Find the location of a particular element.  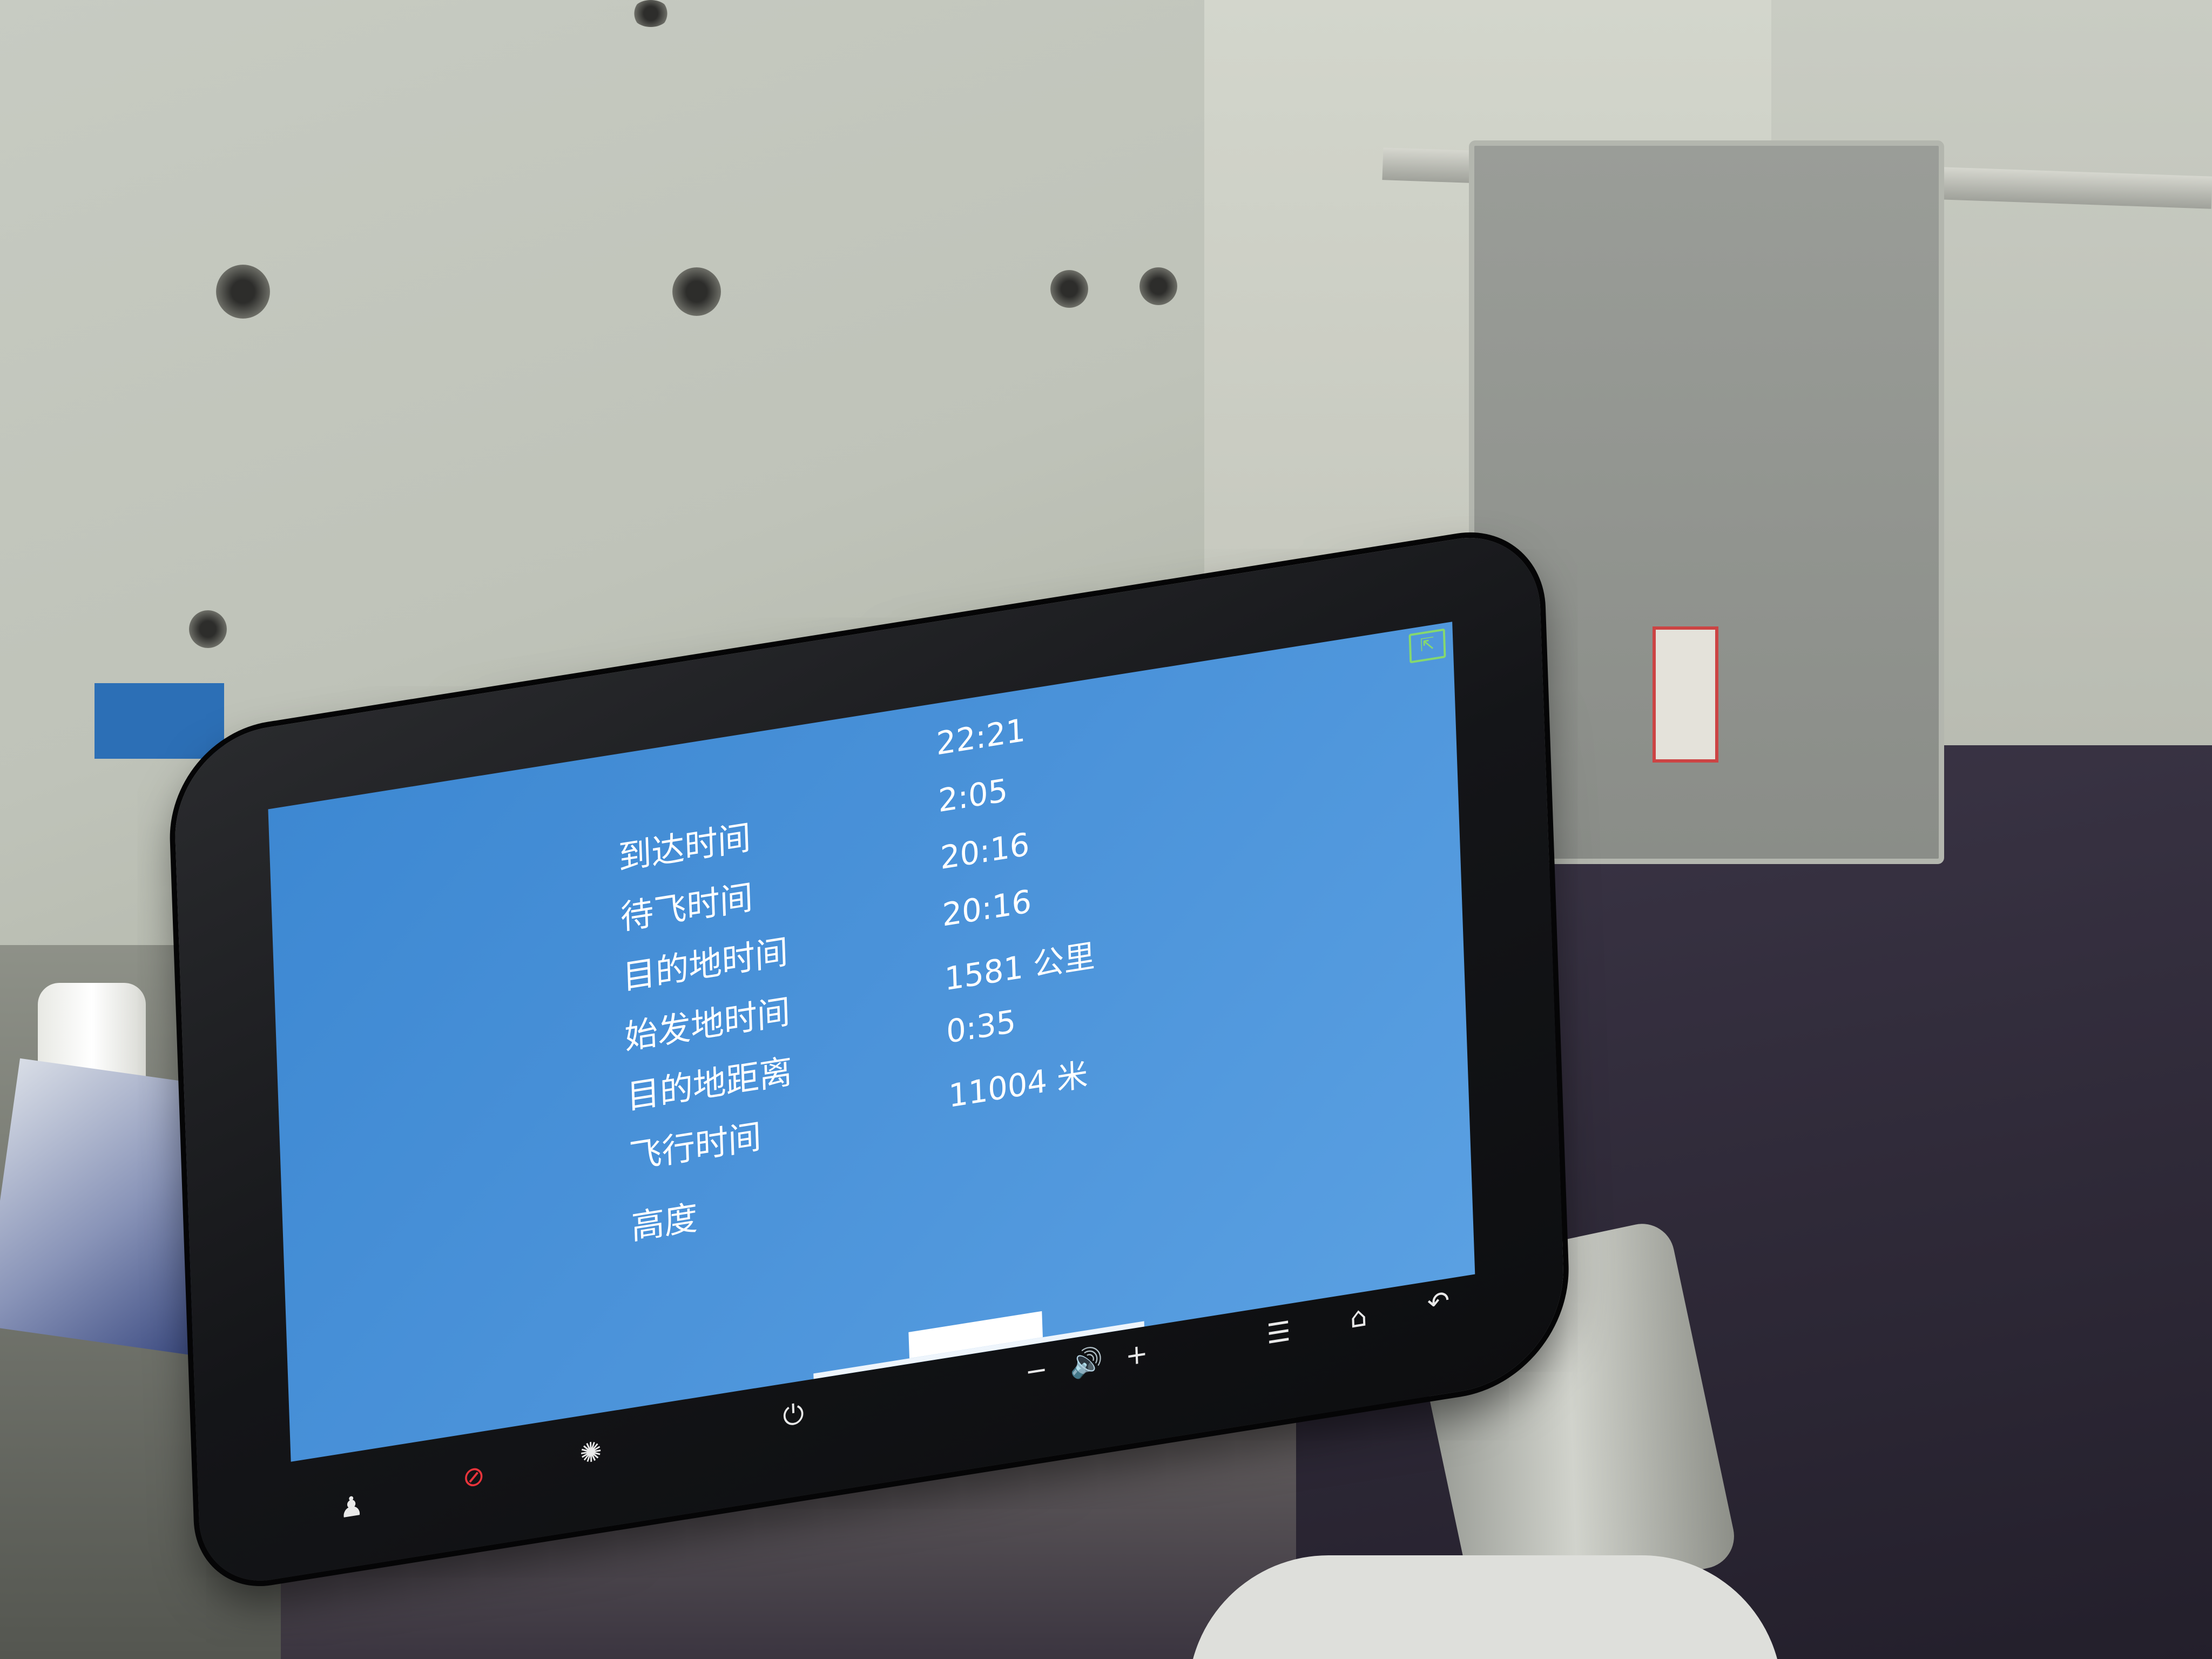

home-icon: ⌂ is located at coordinates (1358, 1320).